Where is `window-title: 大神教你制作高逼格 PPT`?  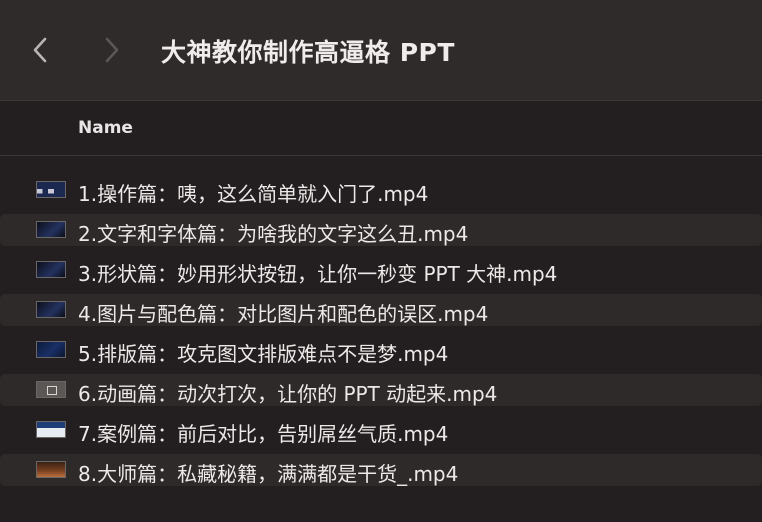 window-title: 大神教你制作高逼格 PPT is located at coordinates (308, 52).